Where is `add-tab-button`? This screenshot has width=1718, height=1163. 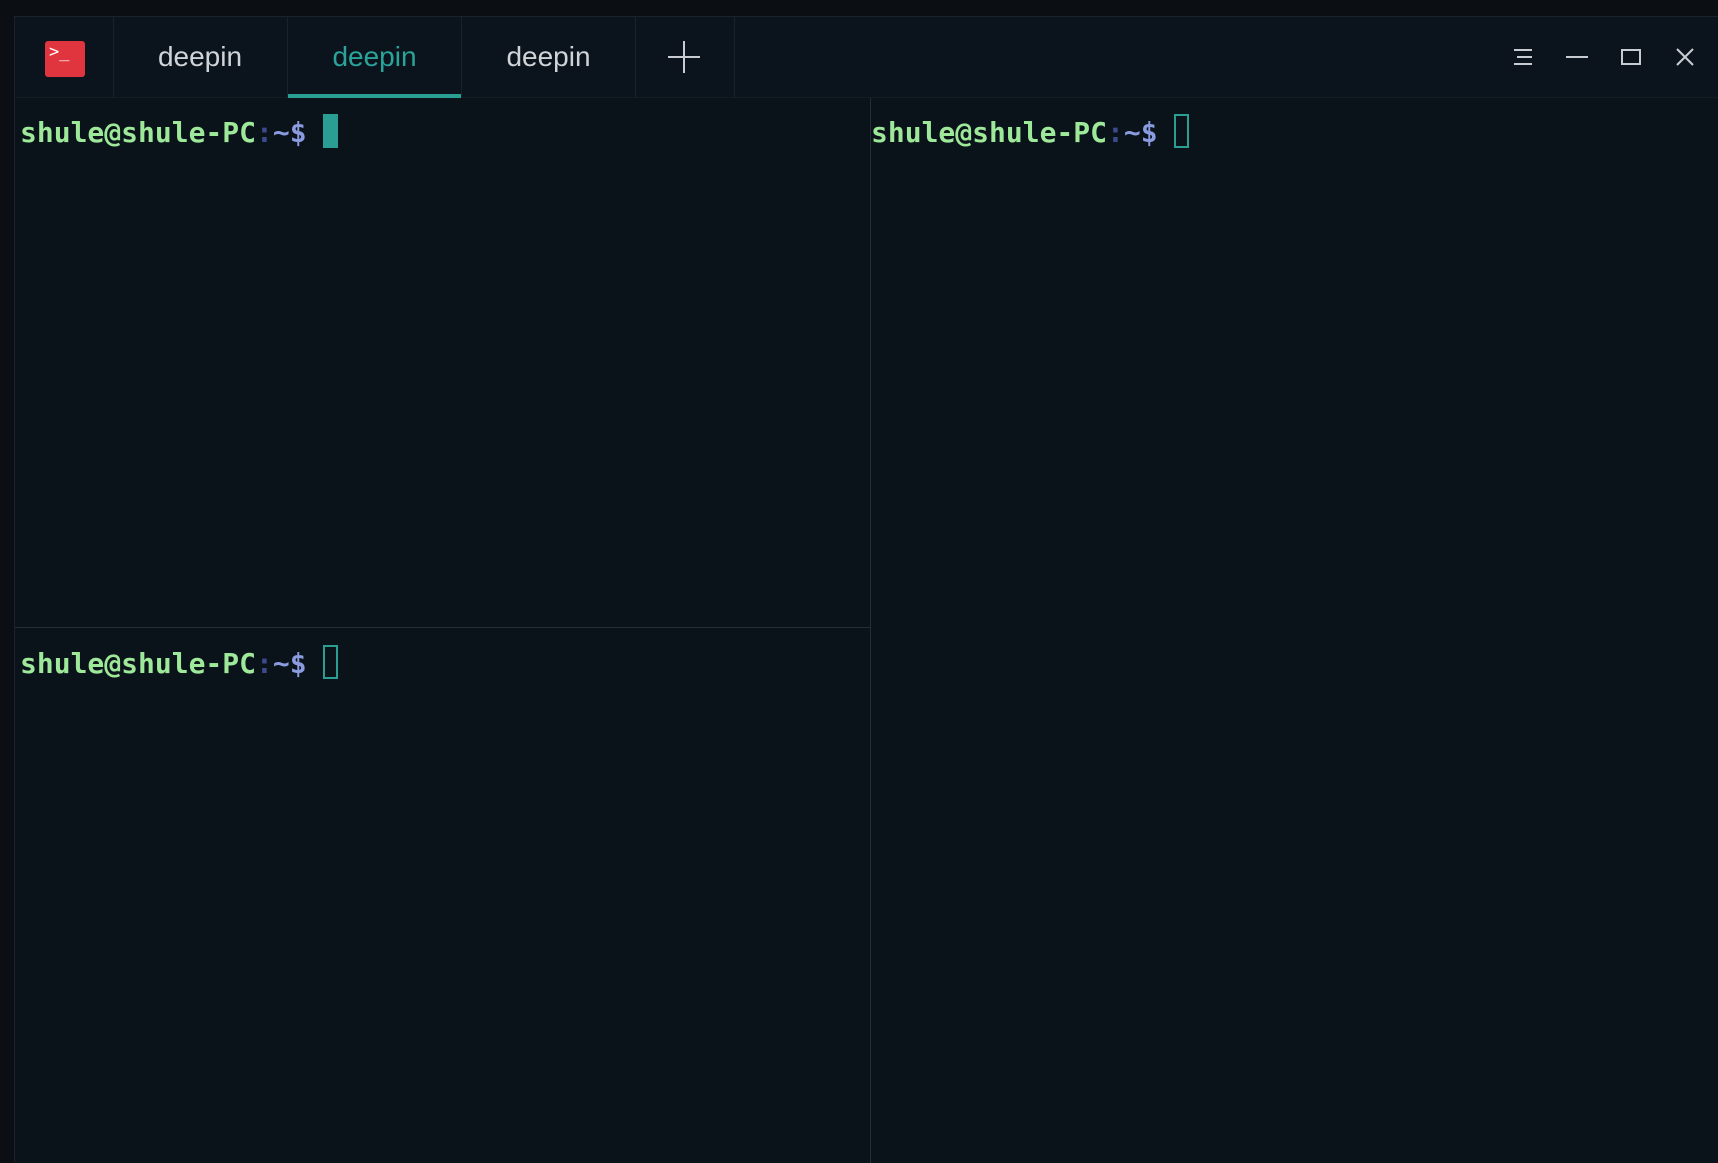
add-tab-button is located at coordinates (684, 57).